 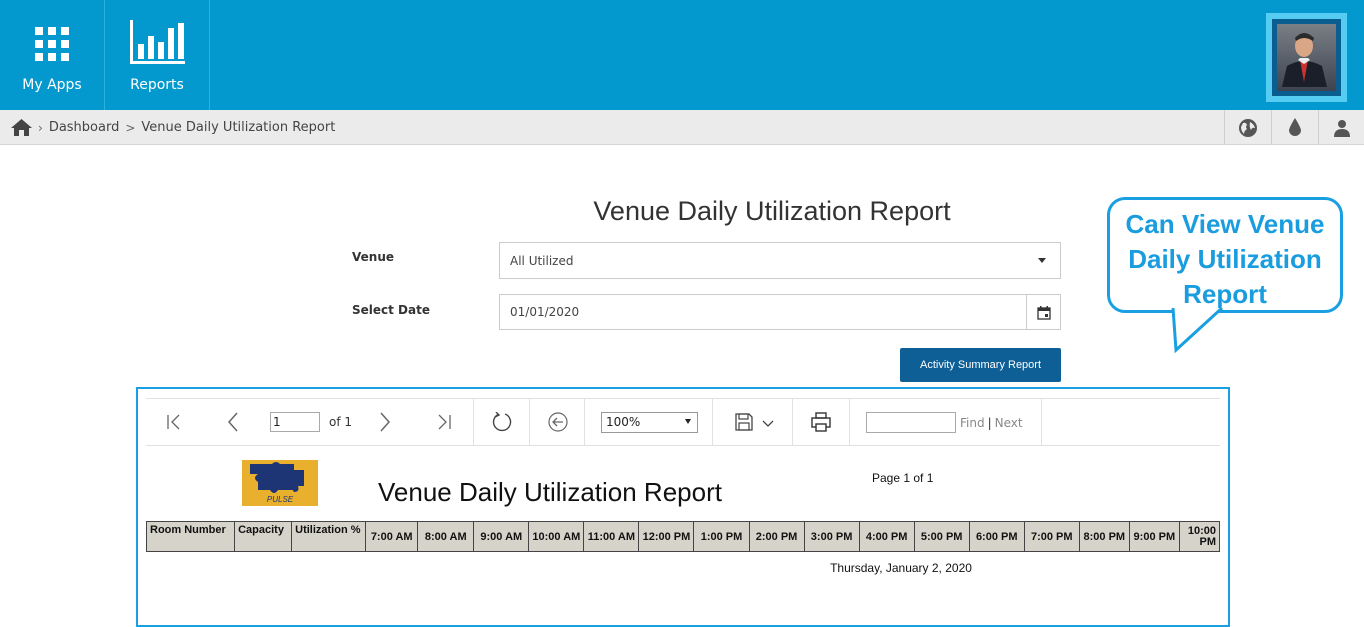 I want to click on venue-select-value: All Utilized, so click(x=542, y=260).